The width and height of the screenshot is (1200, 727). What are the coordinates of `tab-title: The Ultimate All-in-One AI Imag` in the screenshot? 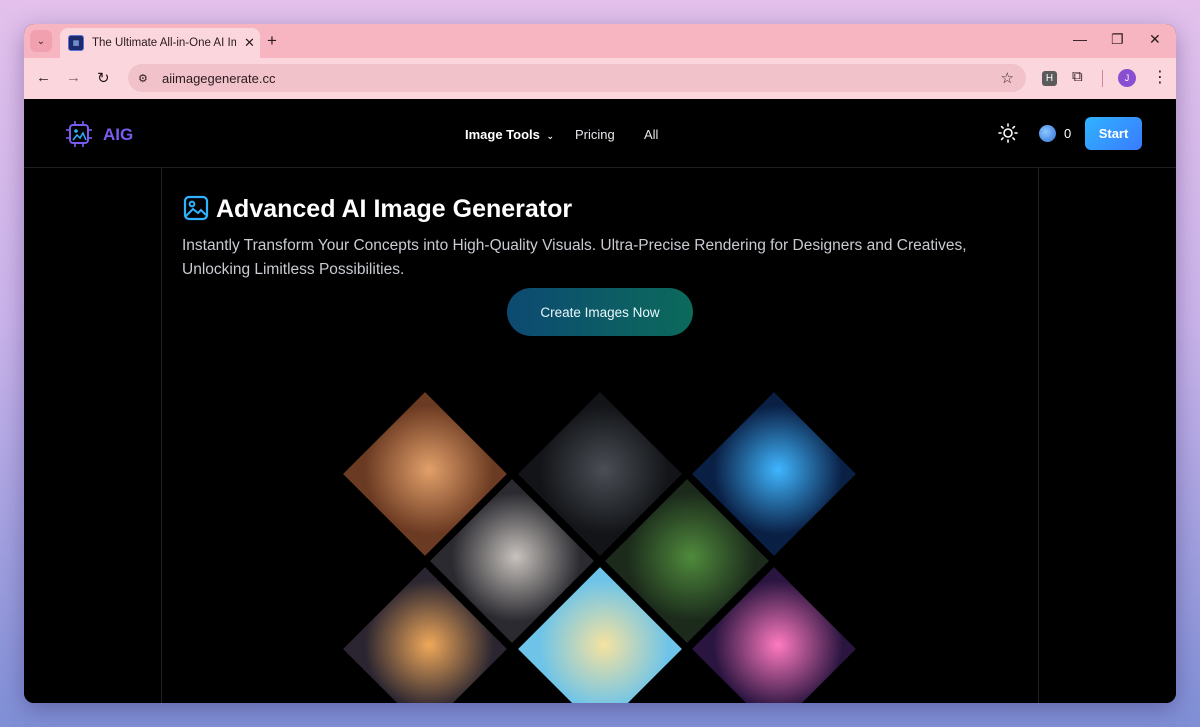 It's located at (164, 43).